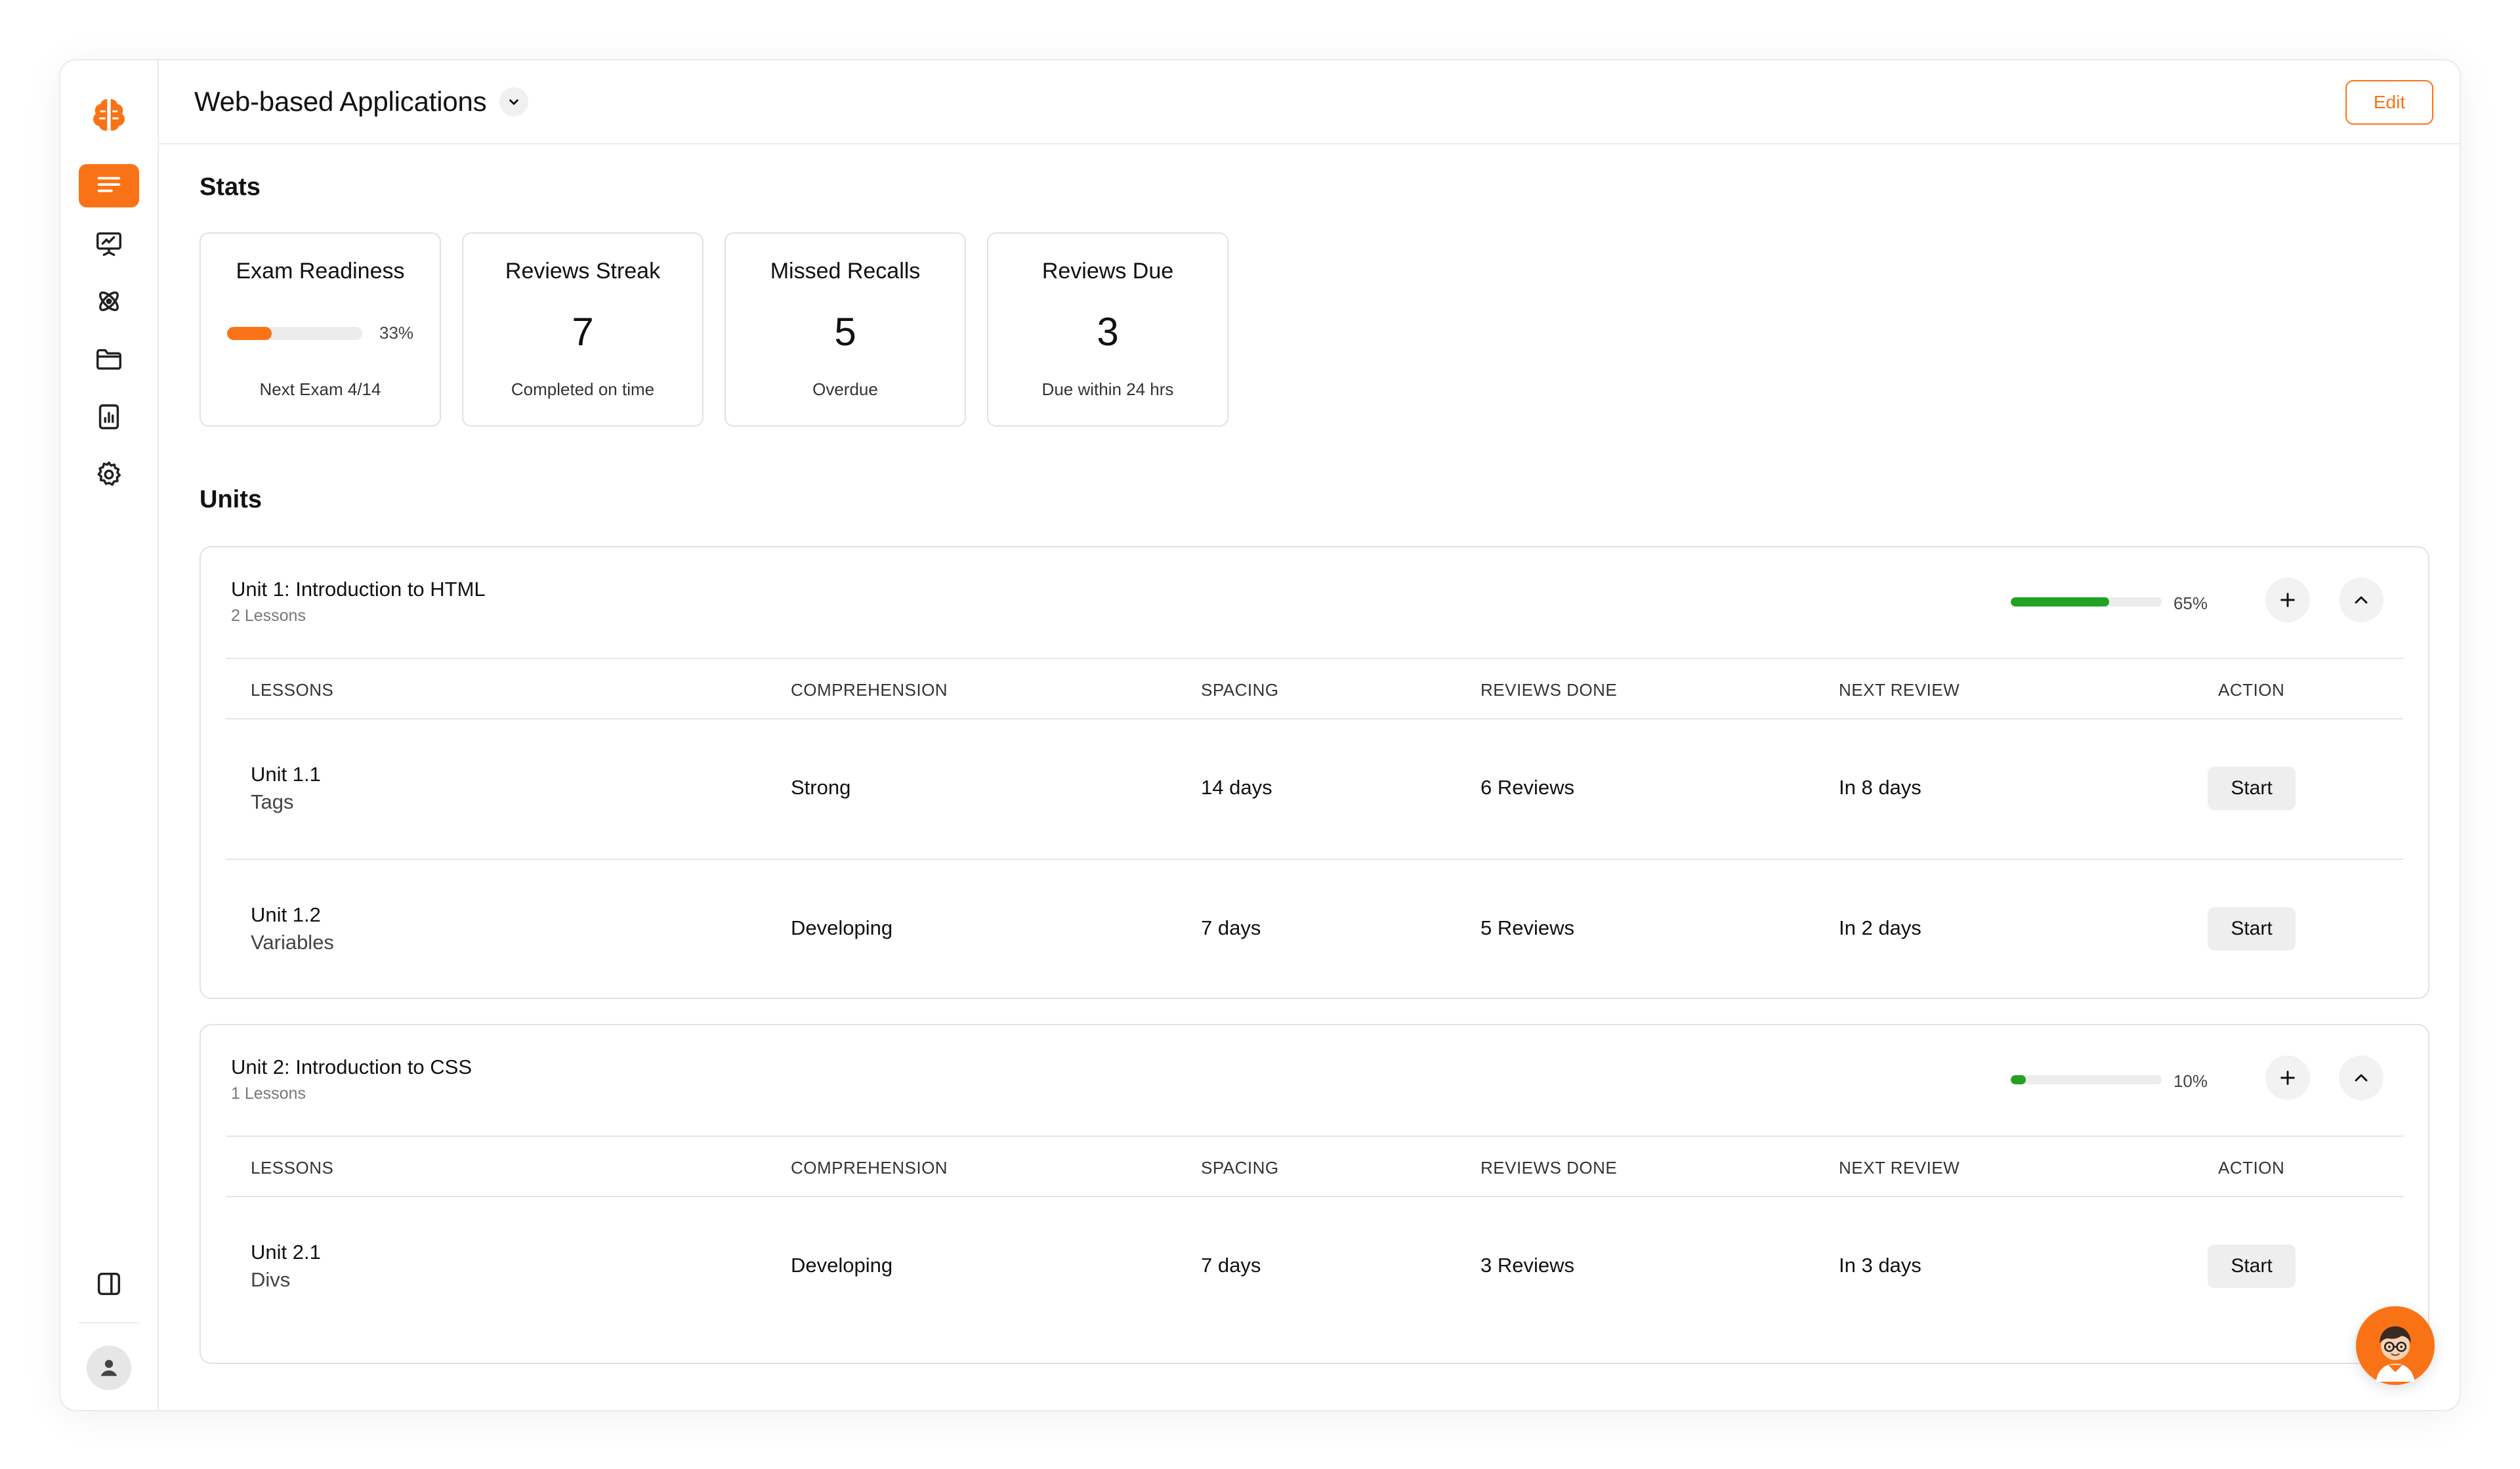 The width and height of the screenshot is (2520, 1469). I want to click on unit-progress-fill, so click(2018, 1079).